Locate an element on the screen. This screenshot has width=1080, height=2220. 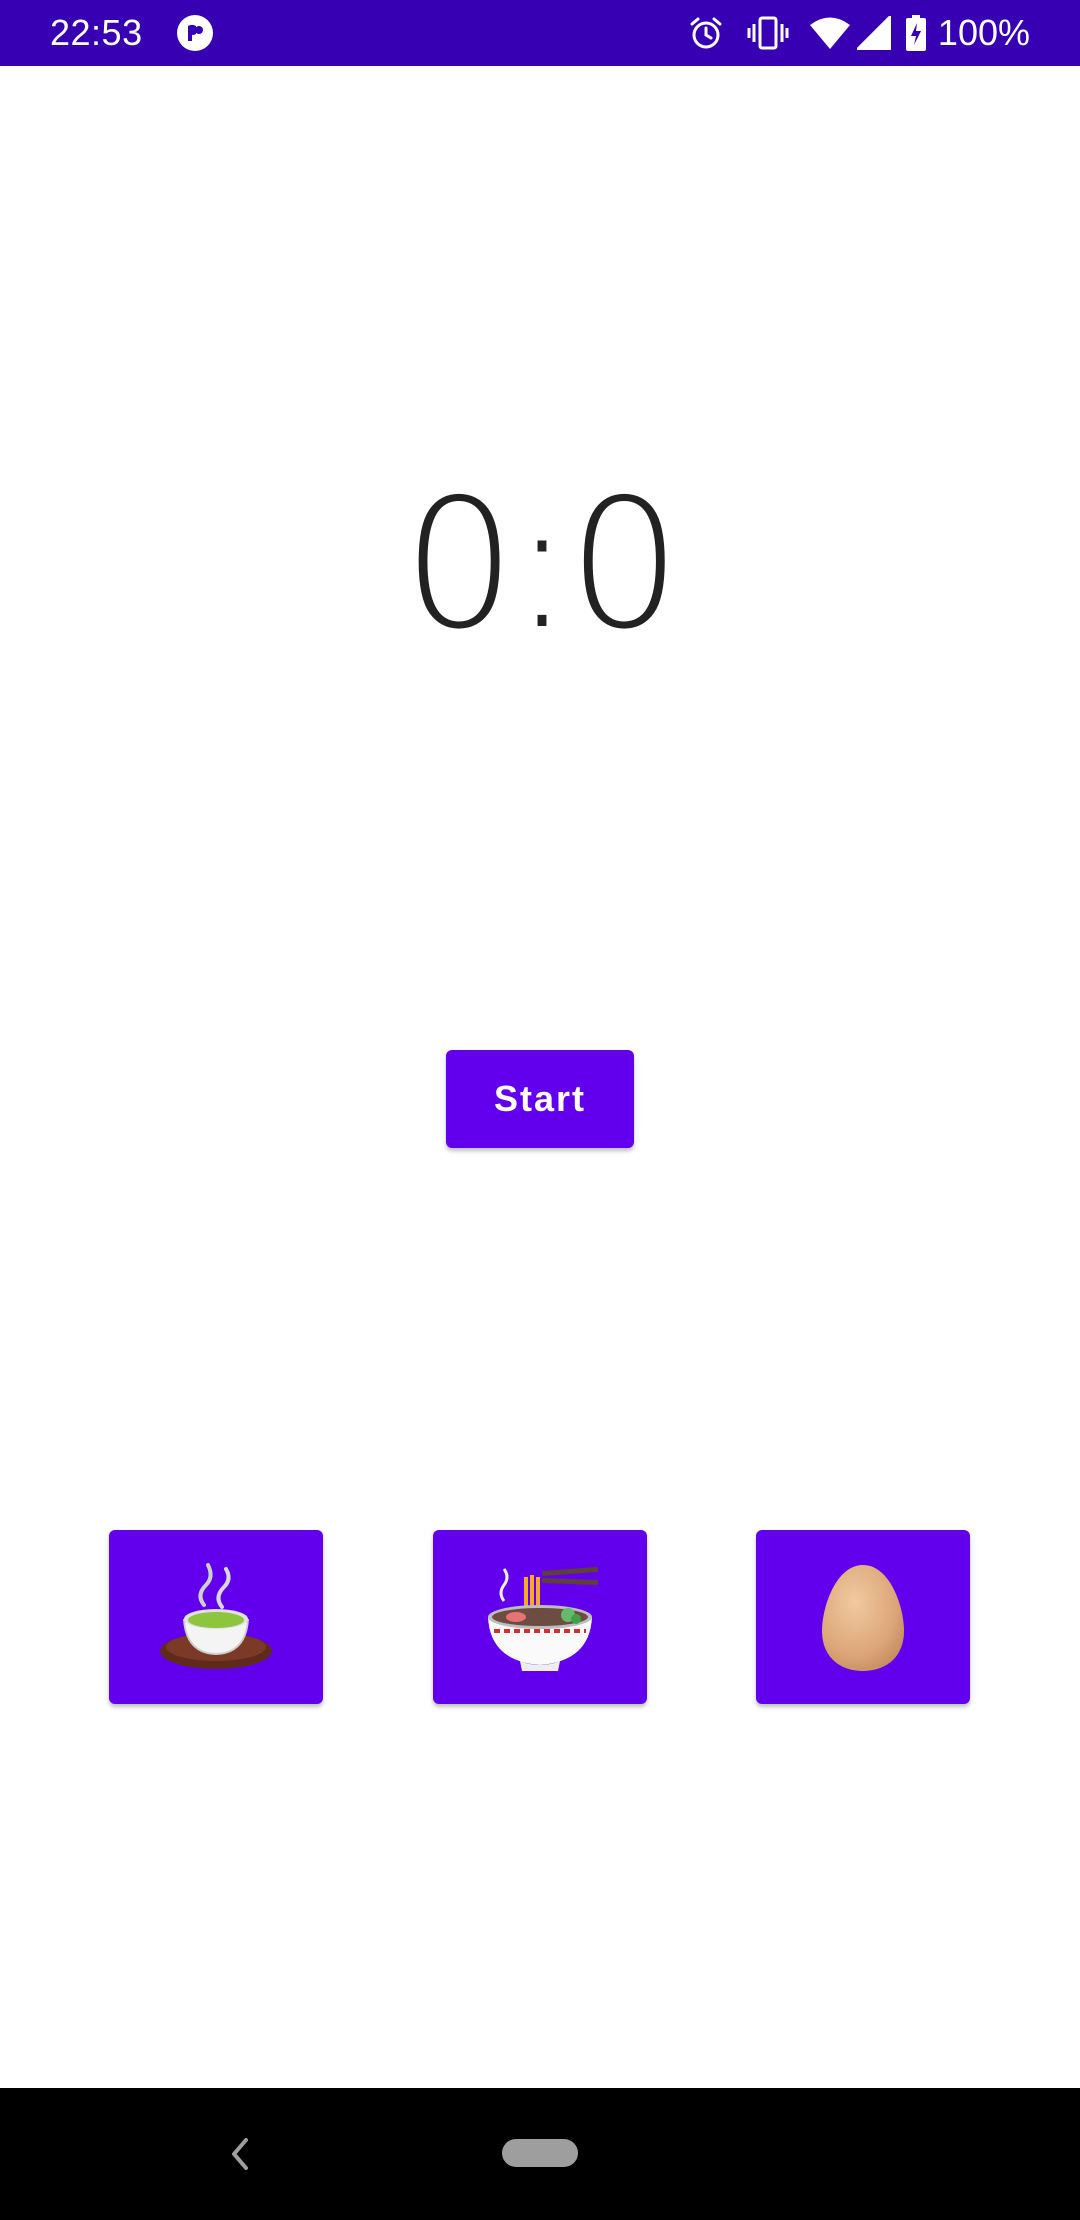
vibrate-icon is located at coordinates (768, 33).